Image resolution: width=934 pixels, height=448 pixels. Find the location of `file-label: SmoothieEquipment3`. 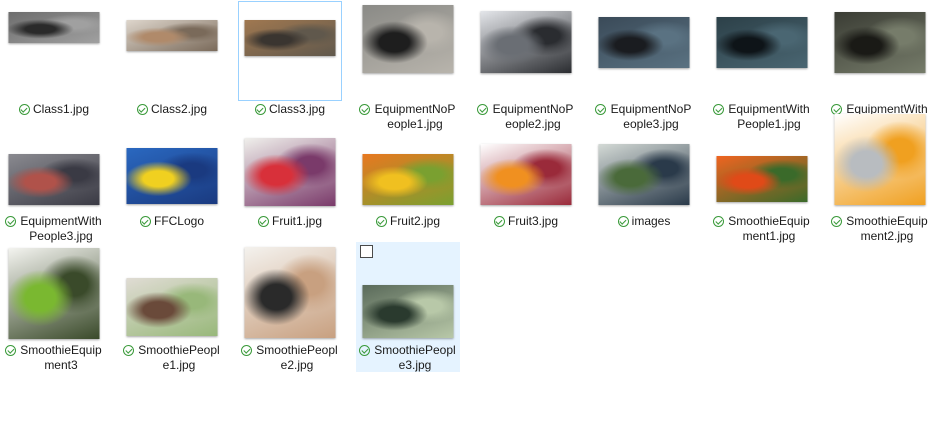

file-label: SmoothieEquipment3 is located at coordinates (54, 358).